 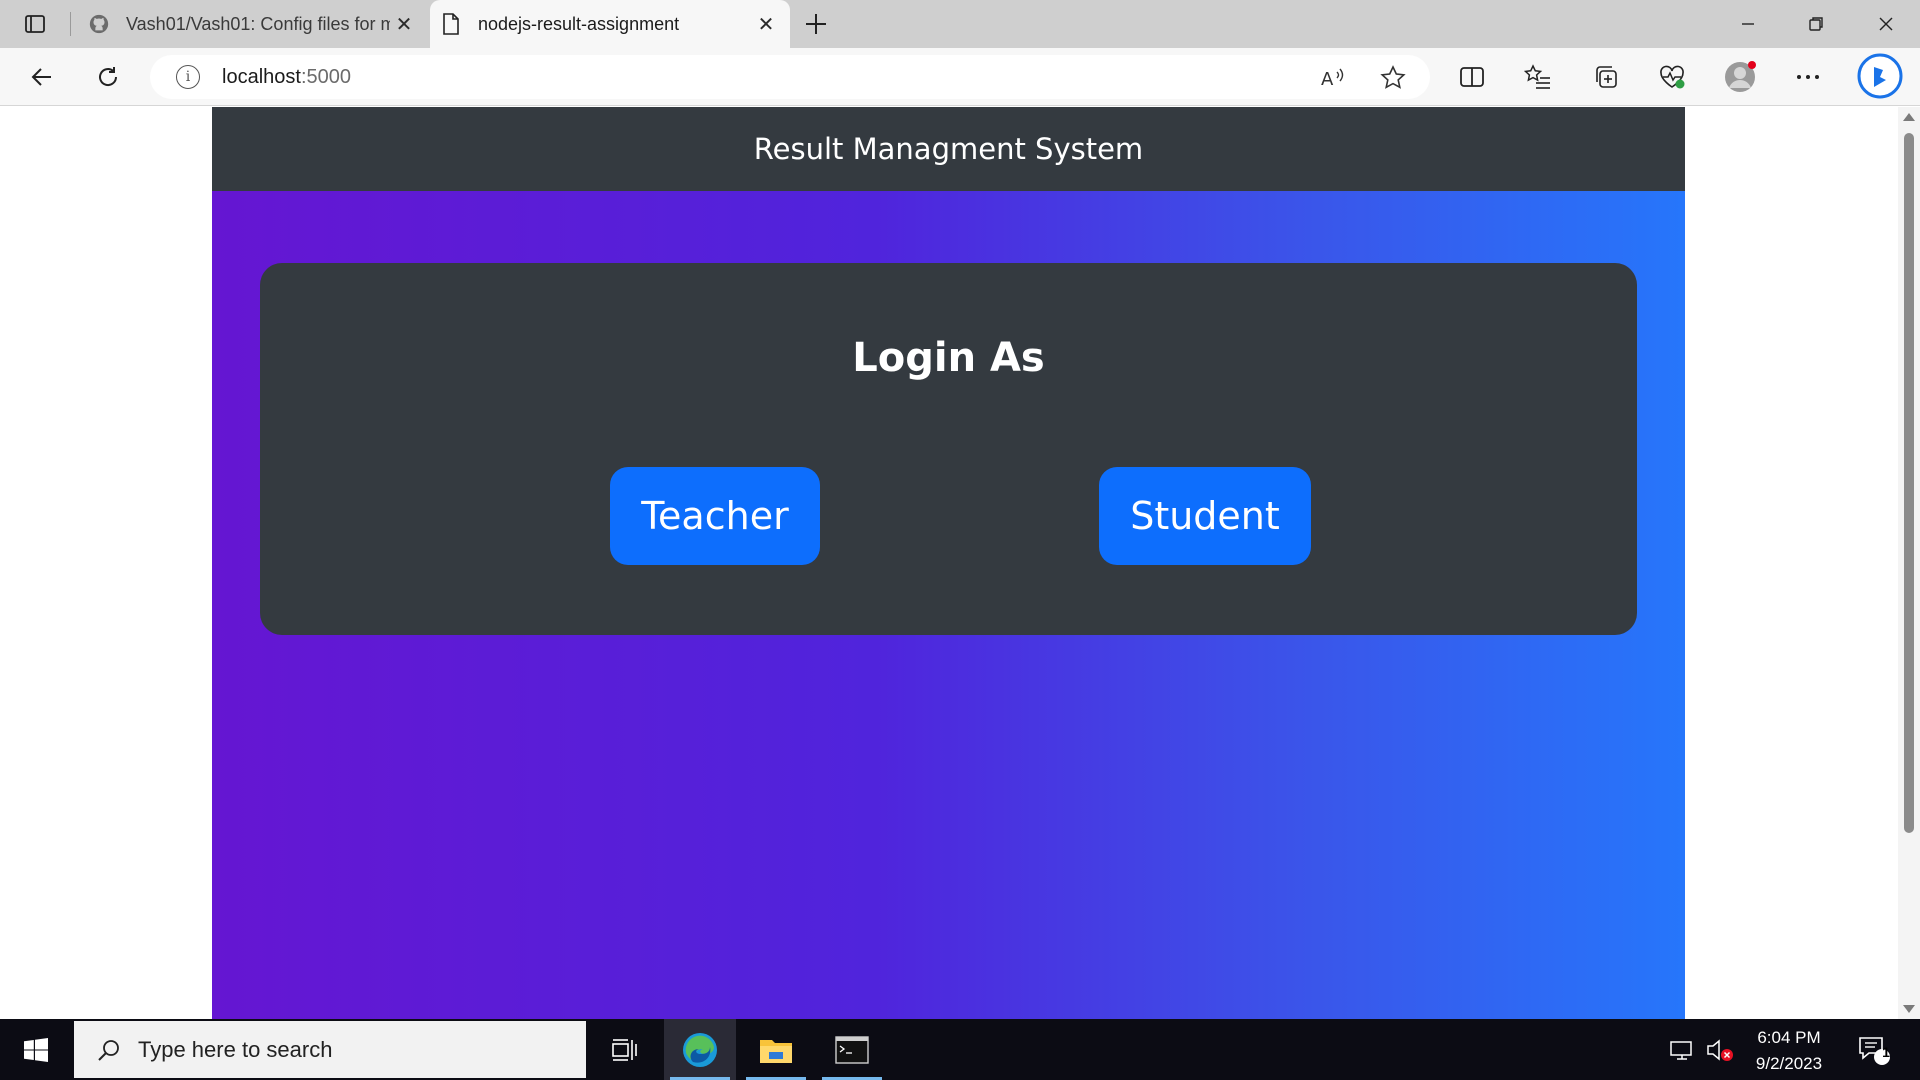 What do you see at coordinates (1393, 78) in the screenshot?
I see `favorite-star-icon` at bounding box center [1393, 78].